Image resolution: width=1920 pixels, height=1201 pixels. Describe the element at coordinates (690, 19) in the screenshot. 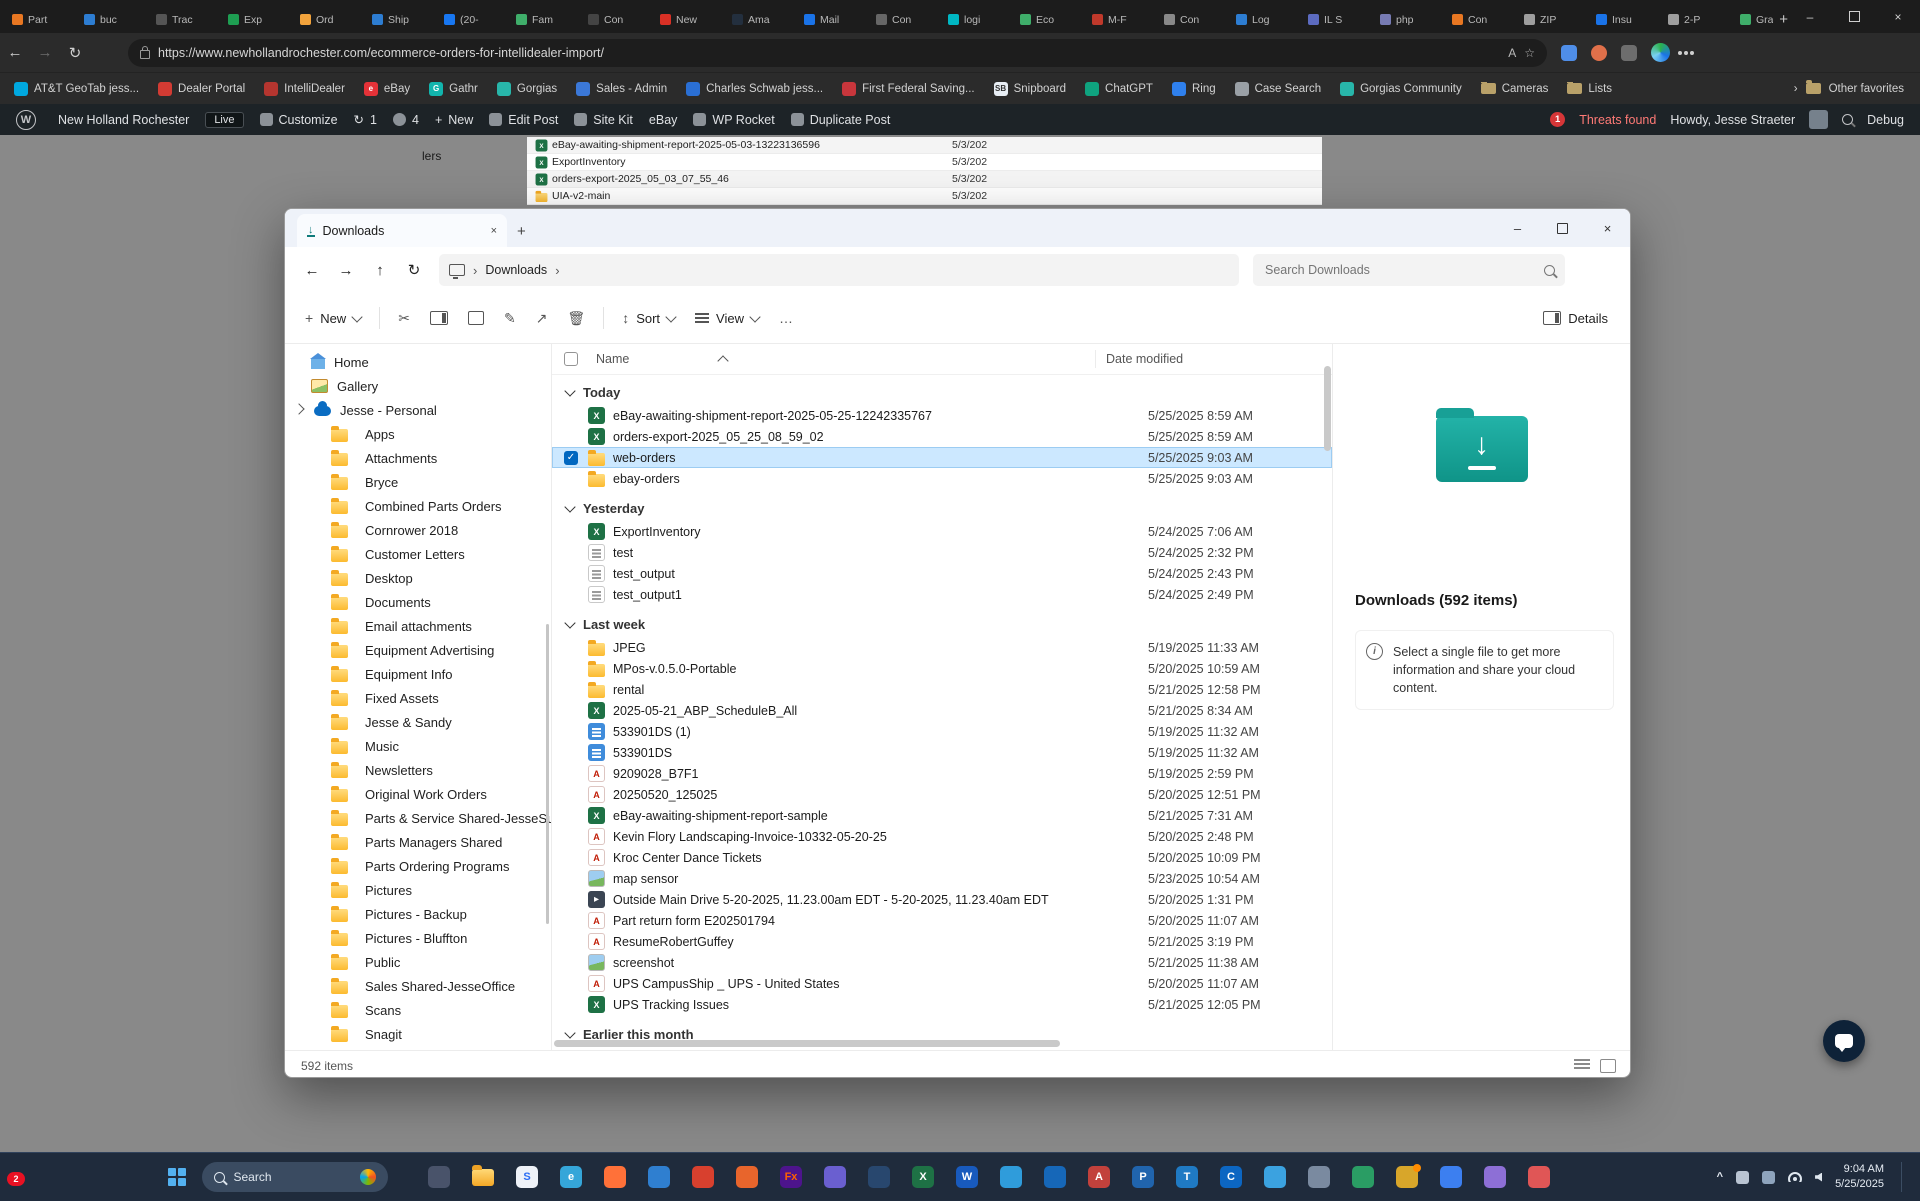

I see `browser-tab-new: New` at that location.